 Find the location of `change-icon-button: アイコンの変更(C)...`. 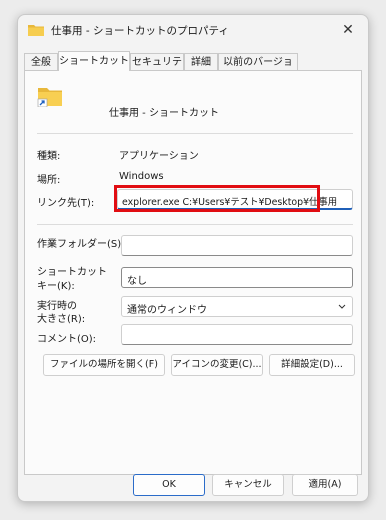

change-icon-button: アイコンの変更(C)... is located at coordinates (217, 365).